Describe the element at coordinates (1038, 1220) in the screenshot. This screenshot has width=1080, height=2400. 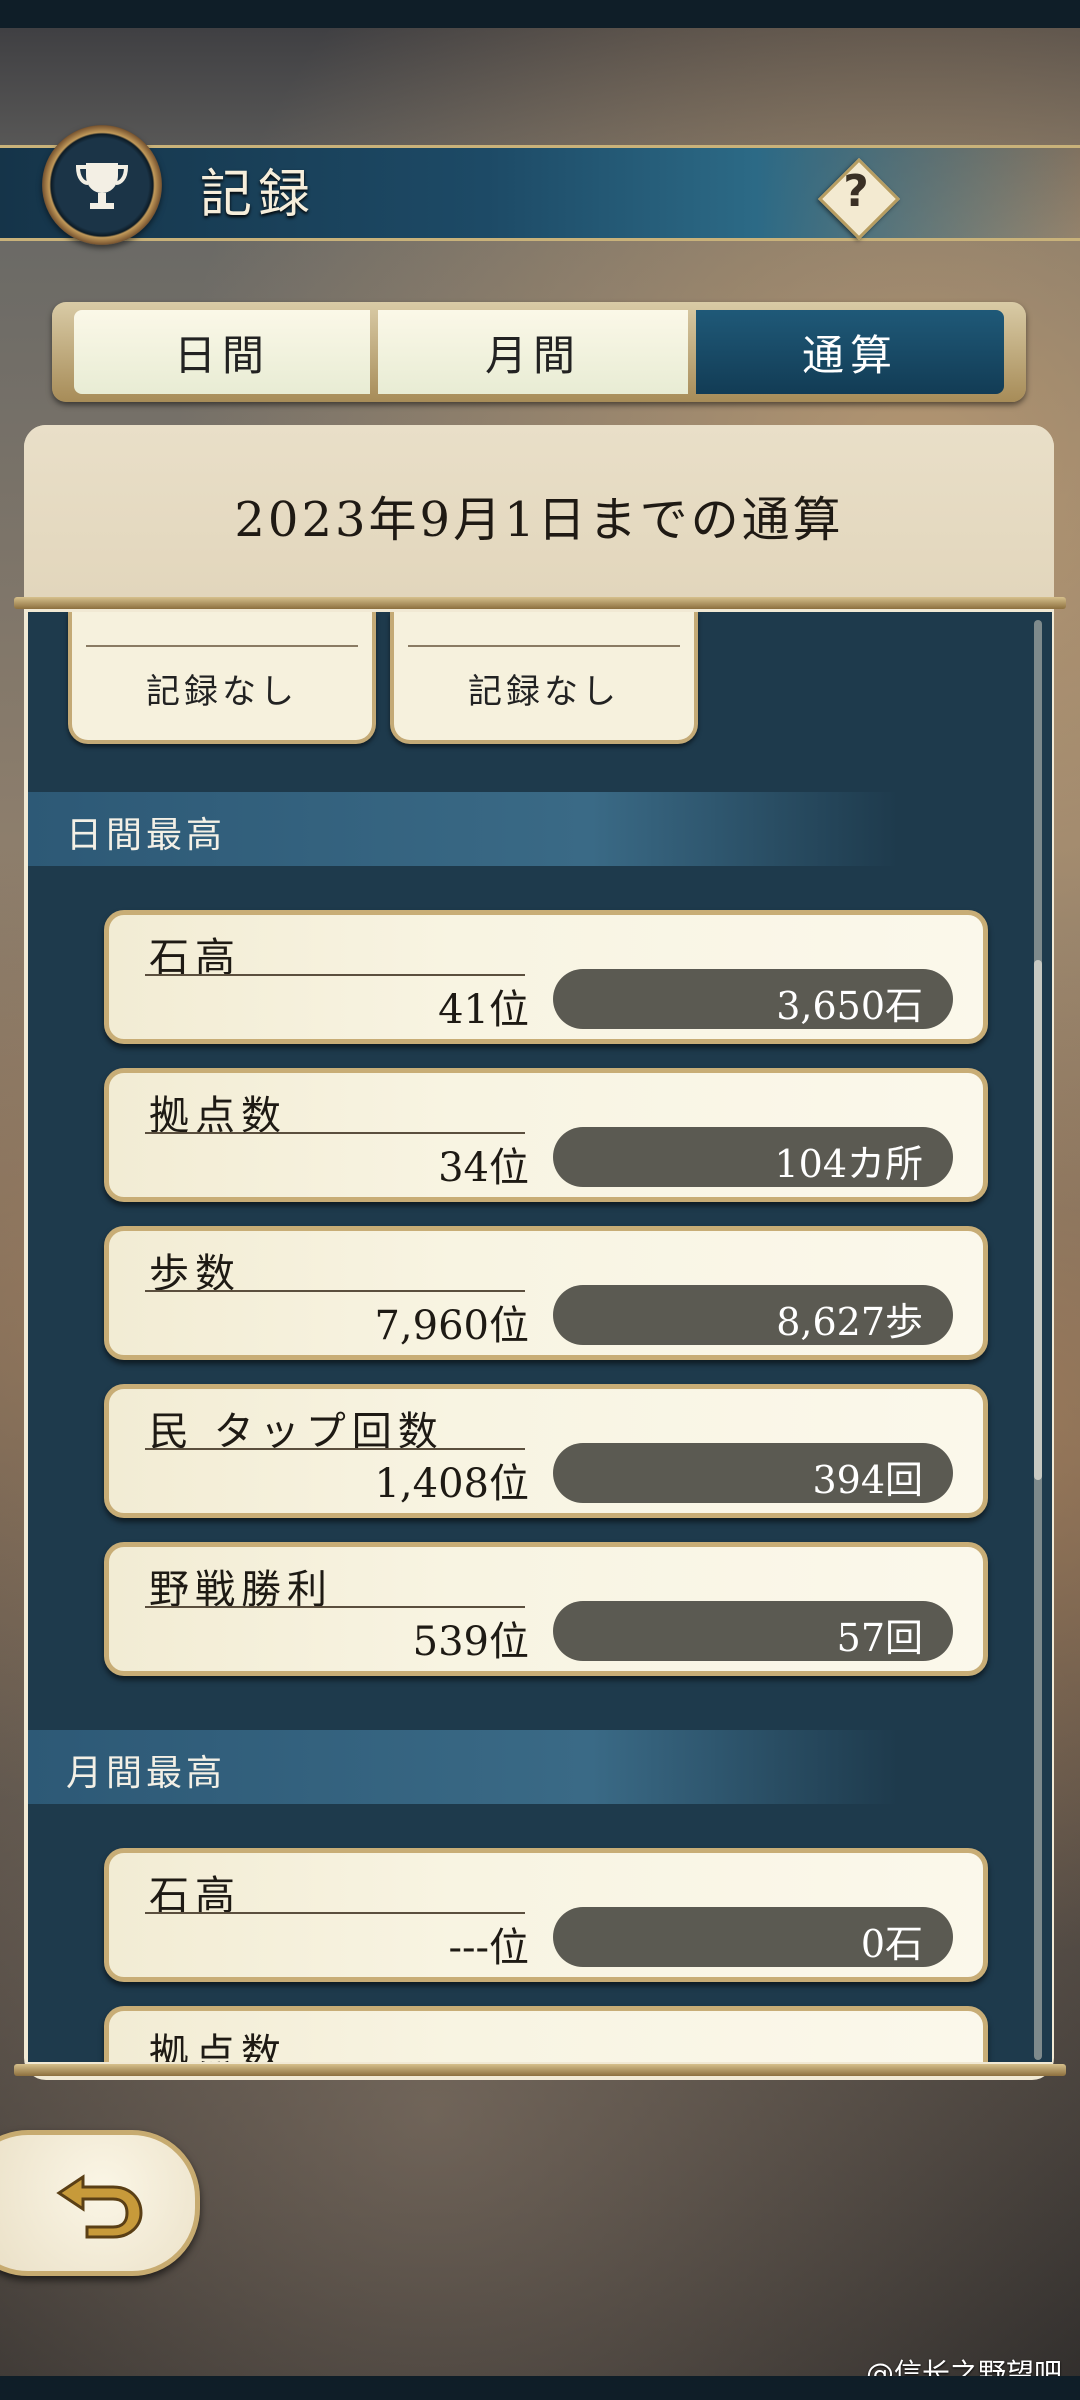
I see `scrollbar-thumb` at that location.